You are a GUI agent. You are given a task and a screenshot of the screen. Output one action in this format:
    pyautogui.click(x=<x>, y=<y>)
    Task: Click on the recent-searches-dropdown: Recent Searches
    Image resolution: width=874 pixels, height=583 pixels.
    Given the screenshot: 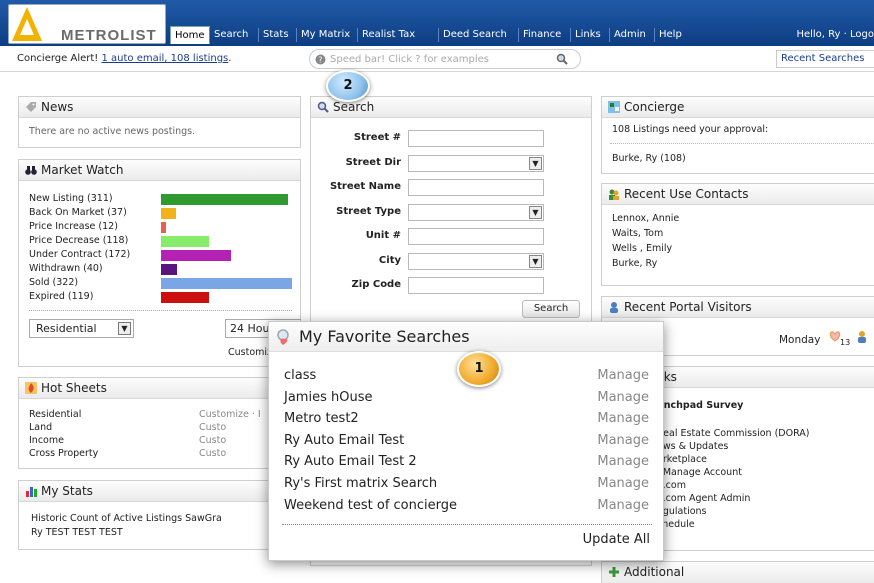 What is the action you would take?
    pyautogui.click(x=825, y=59)
    